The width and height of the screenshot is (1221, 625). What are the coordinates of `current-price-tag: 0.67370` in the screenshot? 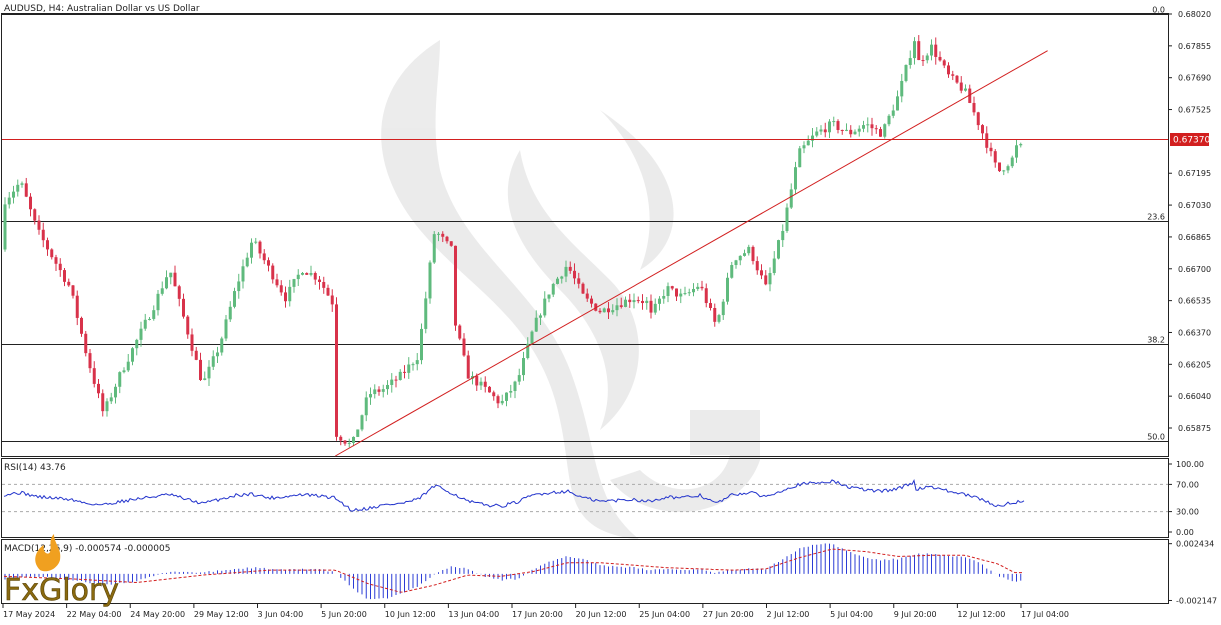 It's located at (1190, 139).